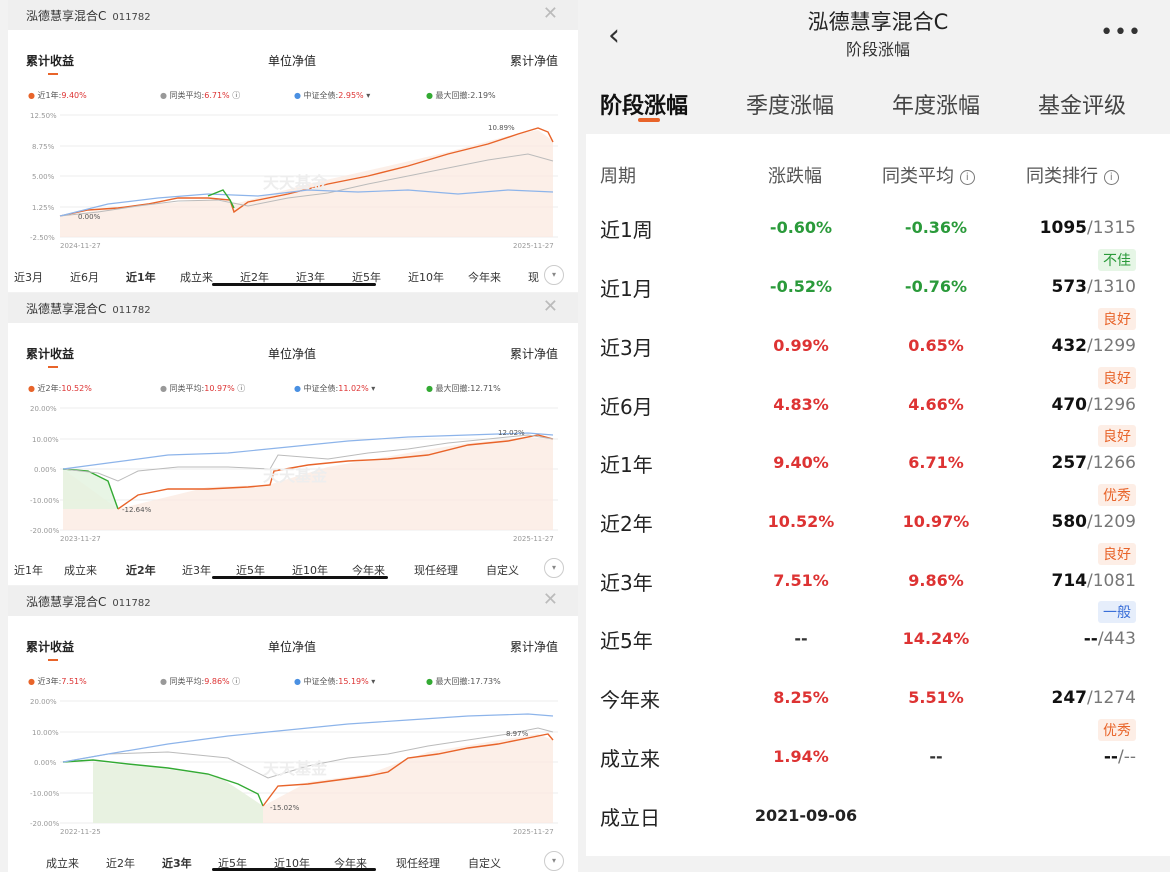  What do you see at coordinates (141, 570) in the screenshot?
I see `period-option-selected: 近2年` at bounding box center [141, 570].